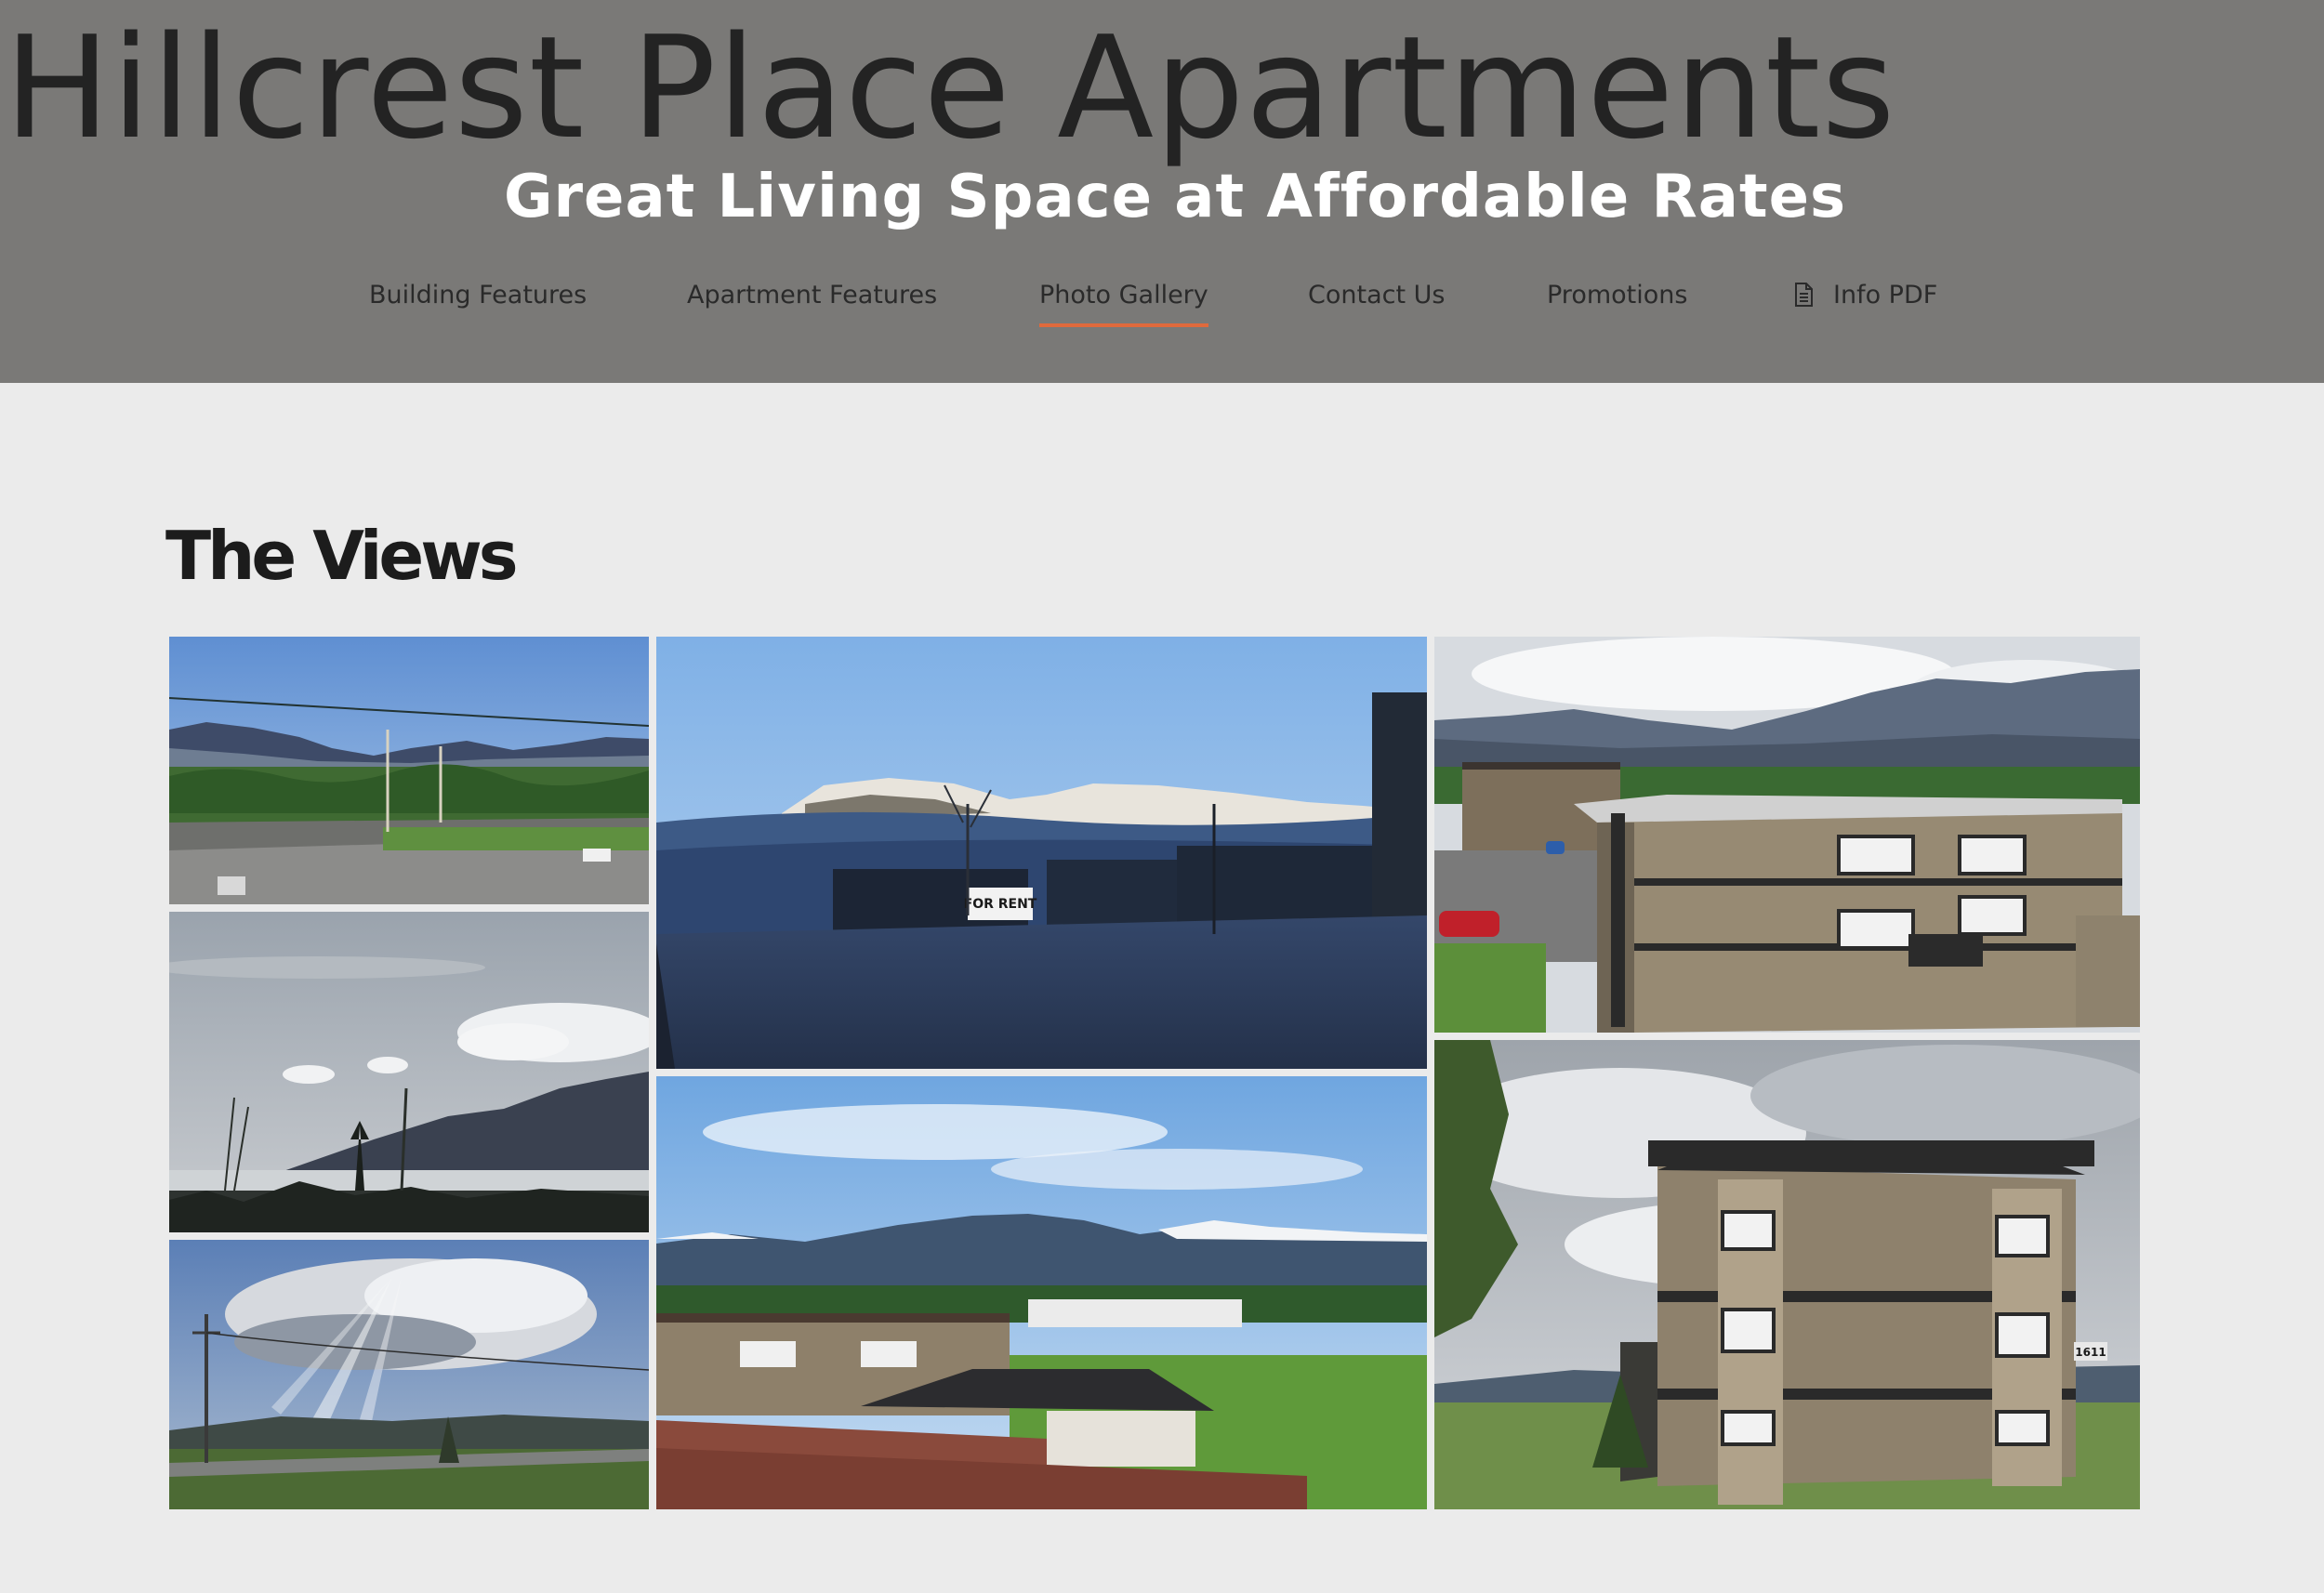  What do you see at coordinates (1000, 904) in the screenshot?
I see `sign-text: FOR RENT` at bounding box center [1000, 904].